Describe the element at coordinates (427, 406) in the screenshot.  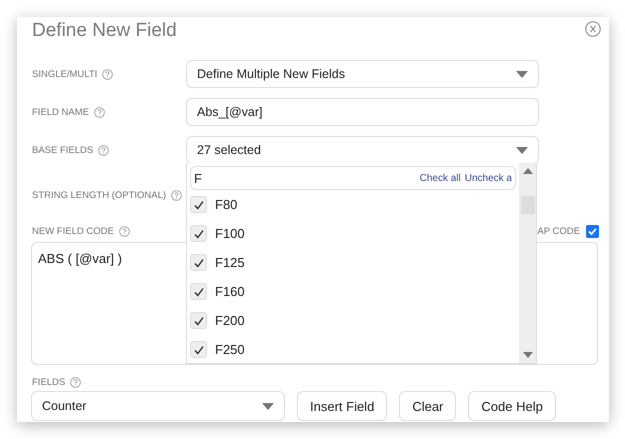
I see `action-button: Clear` at that location.